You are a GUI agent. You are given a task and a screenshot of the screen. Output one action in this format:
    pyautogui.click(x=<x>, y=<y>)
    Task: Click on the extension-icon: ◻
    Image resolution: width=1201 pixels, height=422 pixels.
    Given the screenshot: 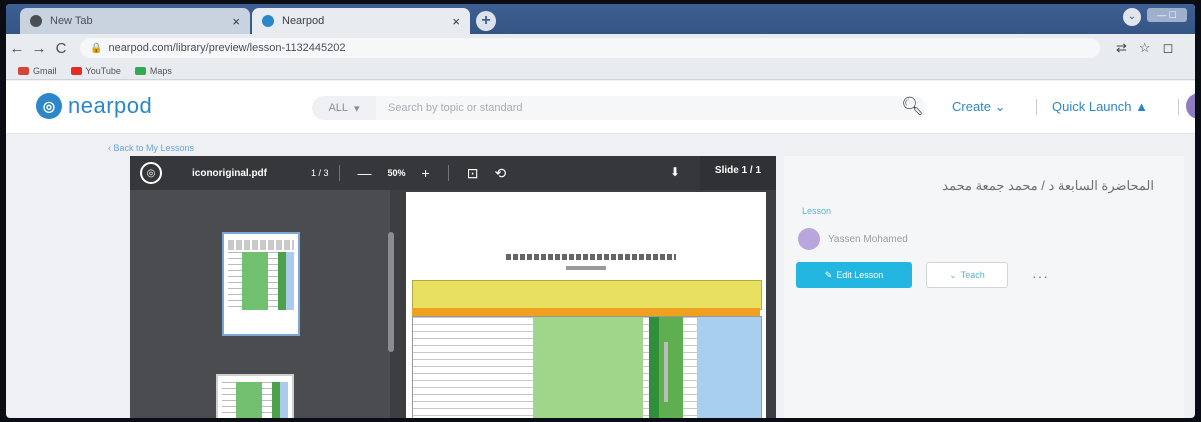 What is the action you would take?
    pyautogui.click(x=1168, y=48)
    